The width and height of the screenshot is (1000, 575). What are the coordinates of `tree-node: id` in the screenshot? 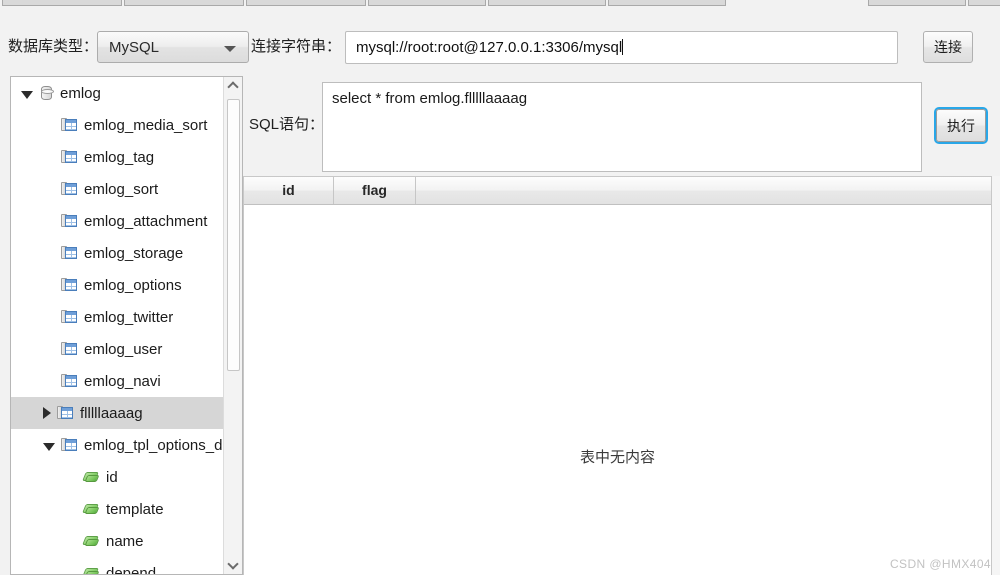 It's located at (117, 477).